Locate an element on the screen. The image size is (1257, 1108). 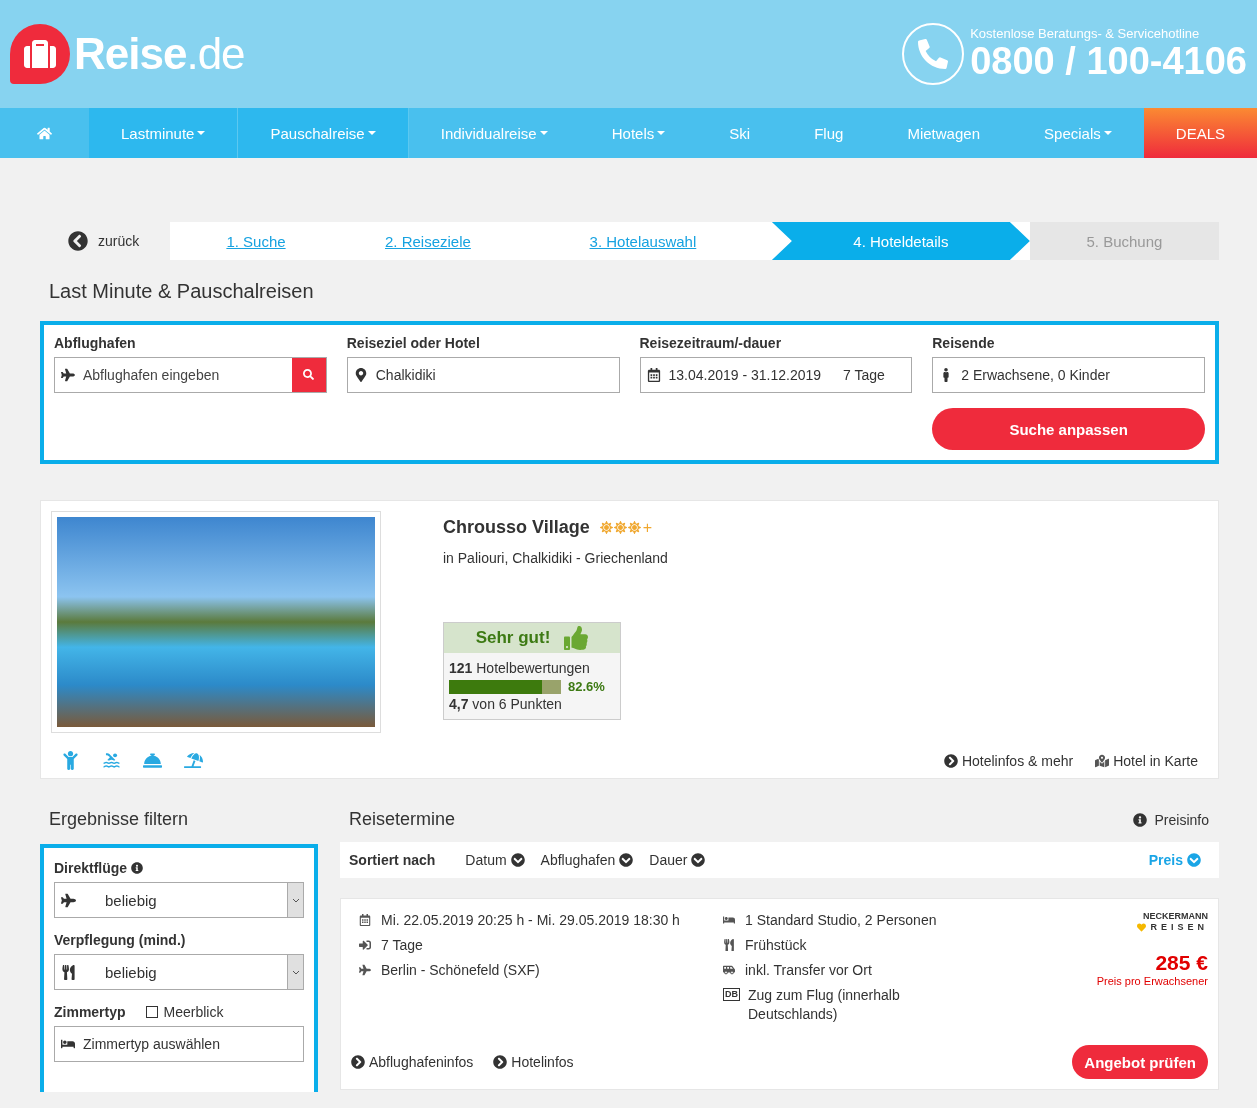
map-pin-icon is located at coordinates (360, 375).